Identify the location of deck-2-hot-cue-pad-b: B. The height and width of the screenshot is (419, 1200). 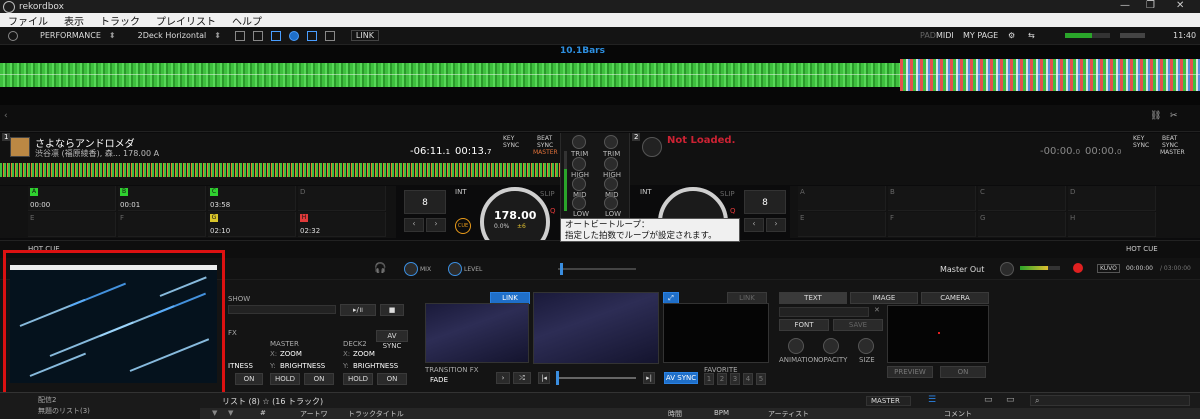
(932, 198).